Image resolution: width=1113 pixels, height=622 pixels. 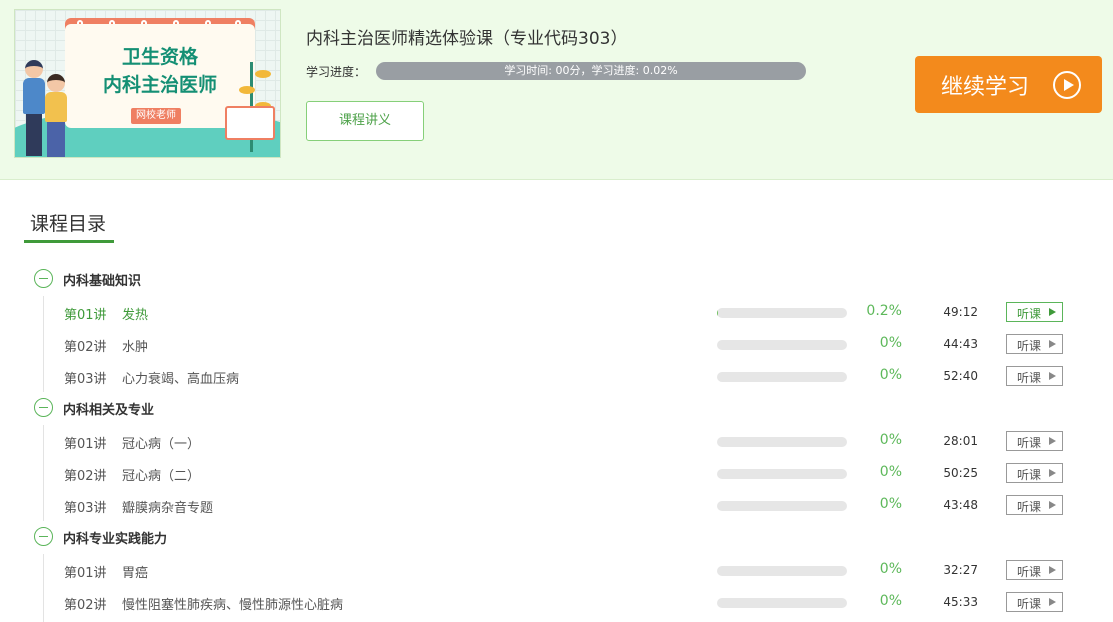 I want to click on lesson-percent: 0.2%, so click(x=884, y=311).